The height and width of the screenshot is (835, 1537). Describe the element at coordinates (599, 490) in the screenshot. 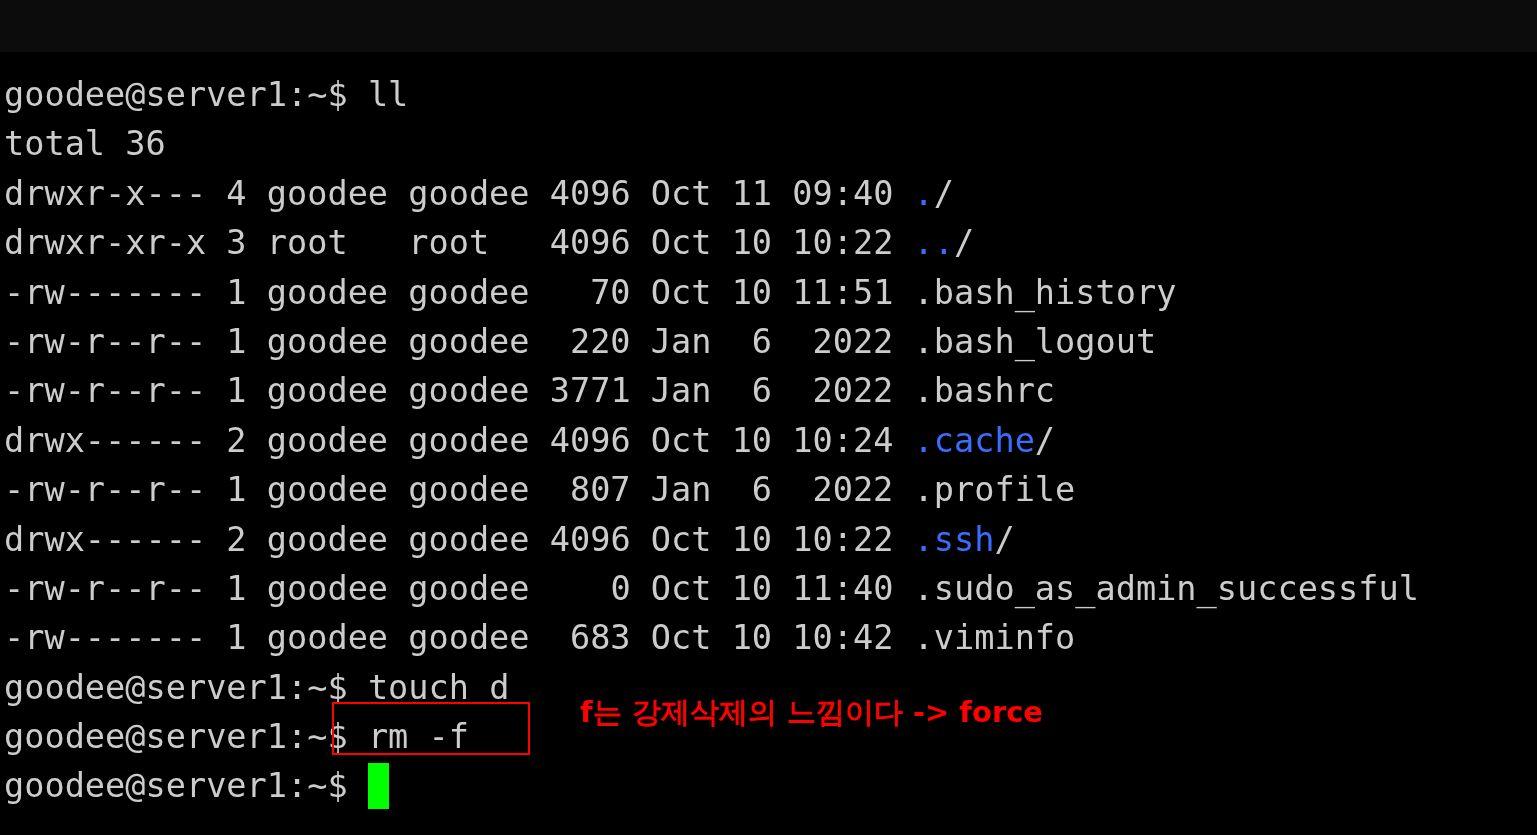

I see `file-size: 807` at that location.